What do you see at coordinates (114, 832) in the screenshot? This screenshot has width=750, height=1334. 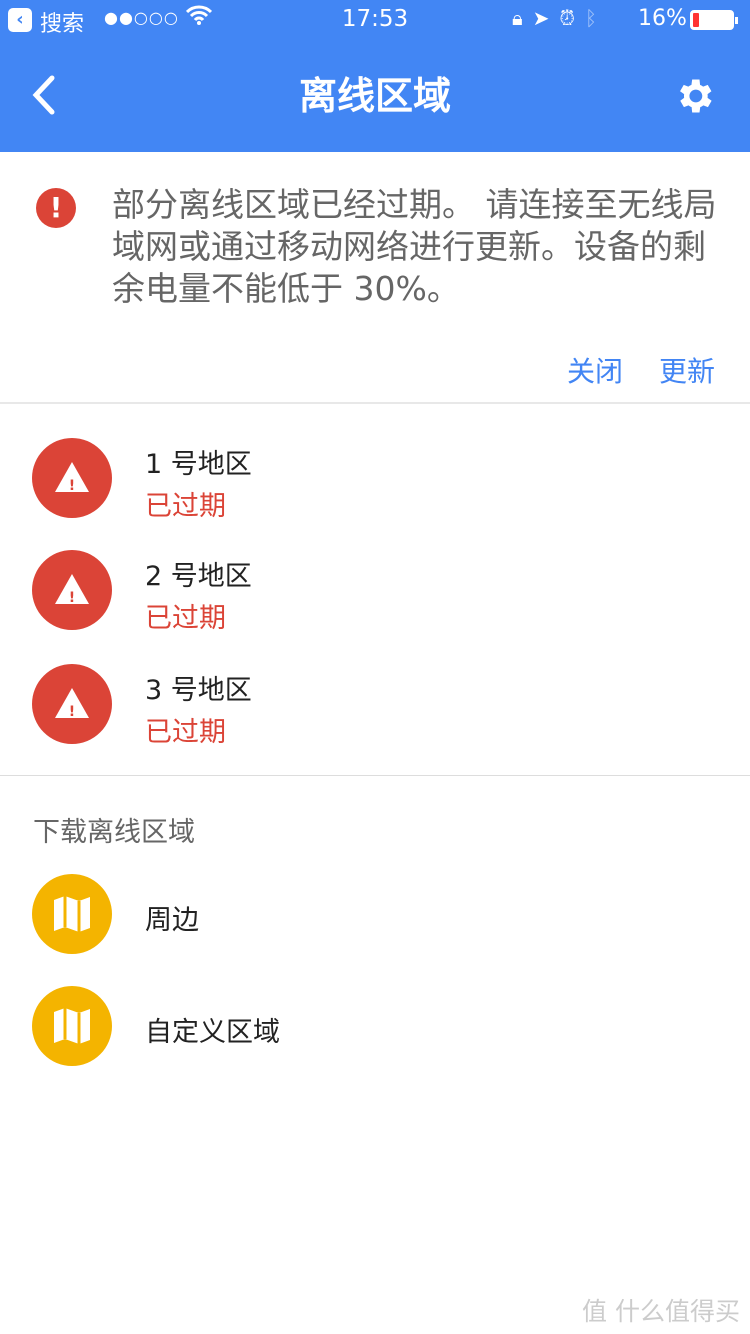 I see `download-section-heading: 下载离线区域` at bounding box center [114, 832].